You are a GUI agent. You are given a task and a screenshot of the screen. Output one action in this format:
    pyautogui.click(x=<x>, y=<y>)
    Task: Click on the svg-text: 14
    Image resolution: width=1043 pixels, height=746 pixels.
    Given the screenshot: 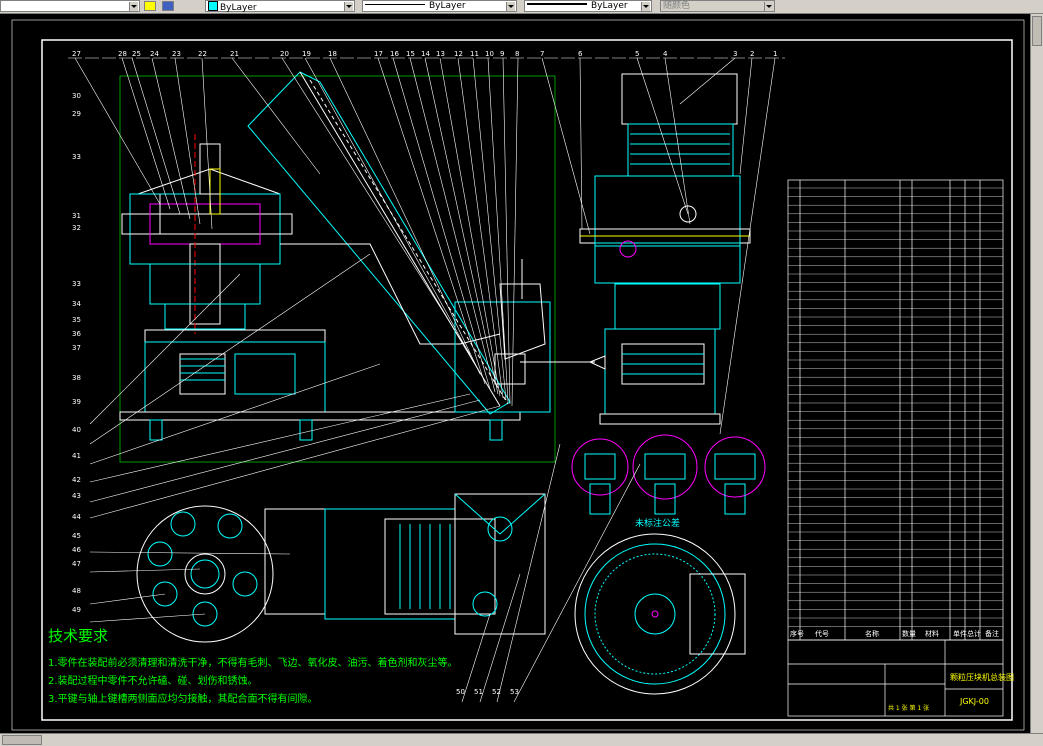 What is the action you would take?
    pyautogui.click(x=425, y=54)
    